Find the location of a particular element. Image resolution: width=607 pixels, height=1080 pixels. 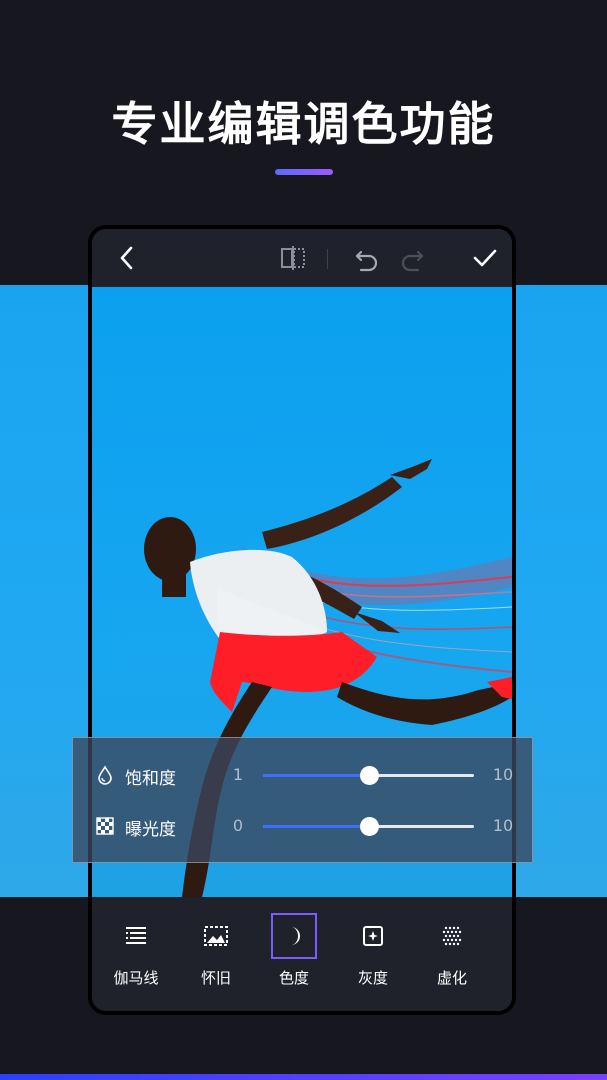

moon-icon is located at coordinates (296, 936).